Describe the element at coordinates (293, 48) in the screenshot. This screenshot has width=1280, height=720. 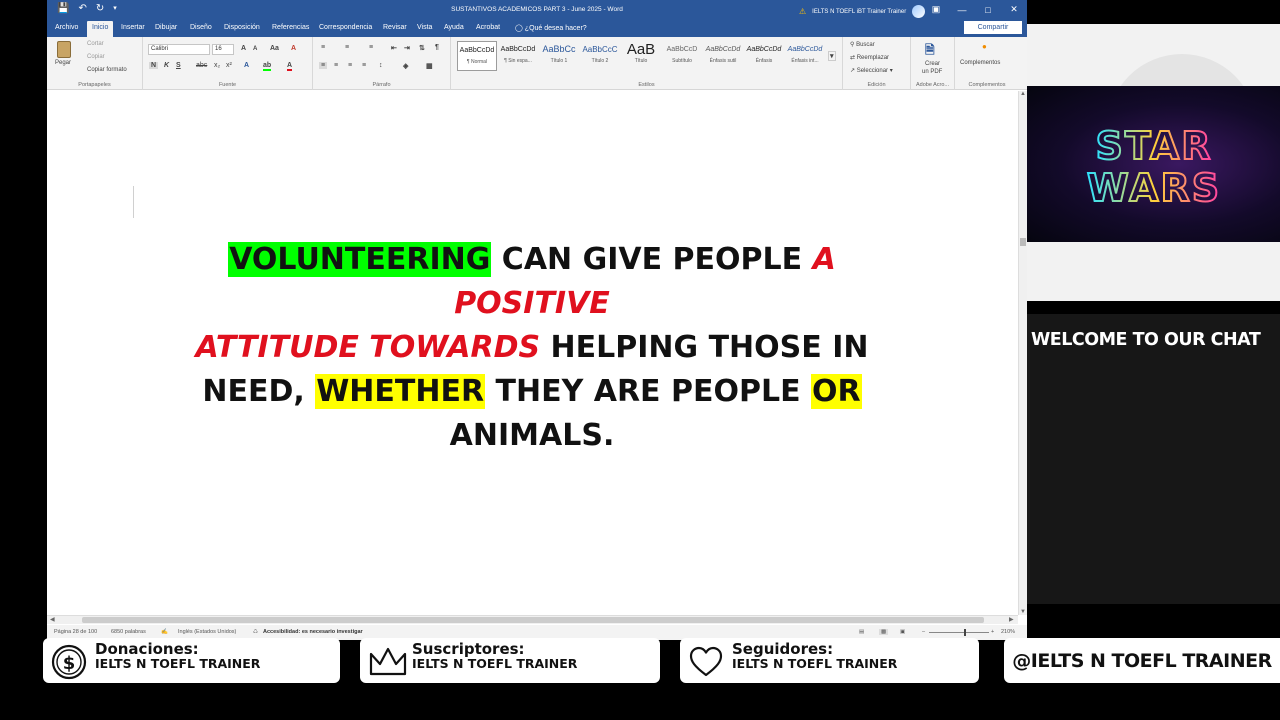
I see `clear-format-icon: A` at that location.